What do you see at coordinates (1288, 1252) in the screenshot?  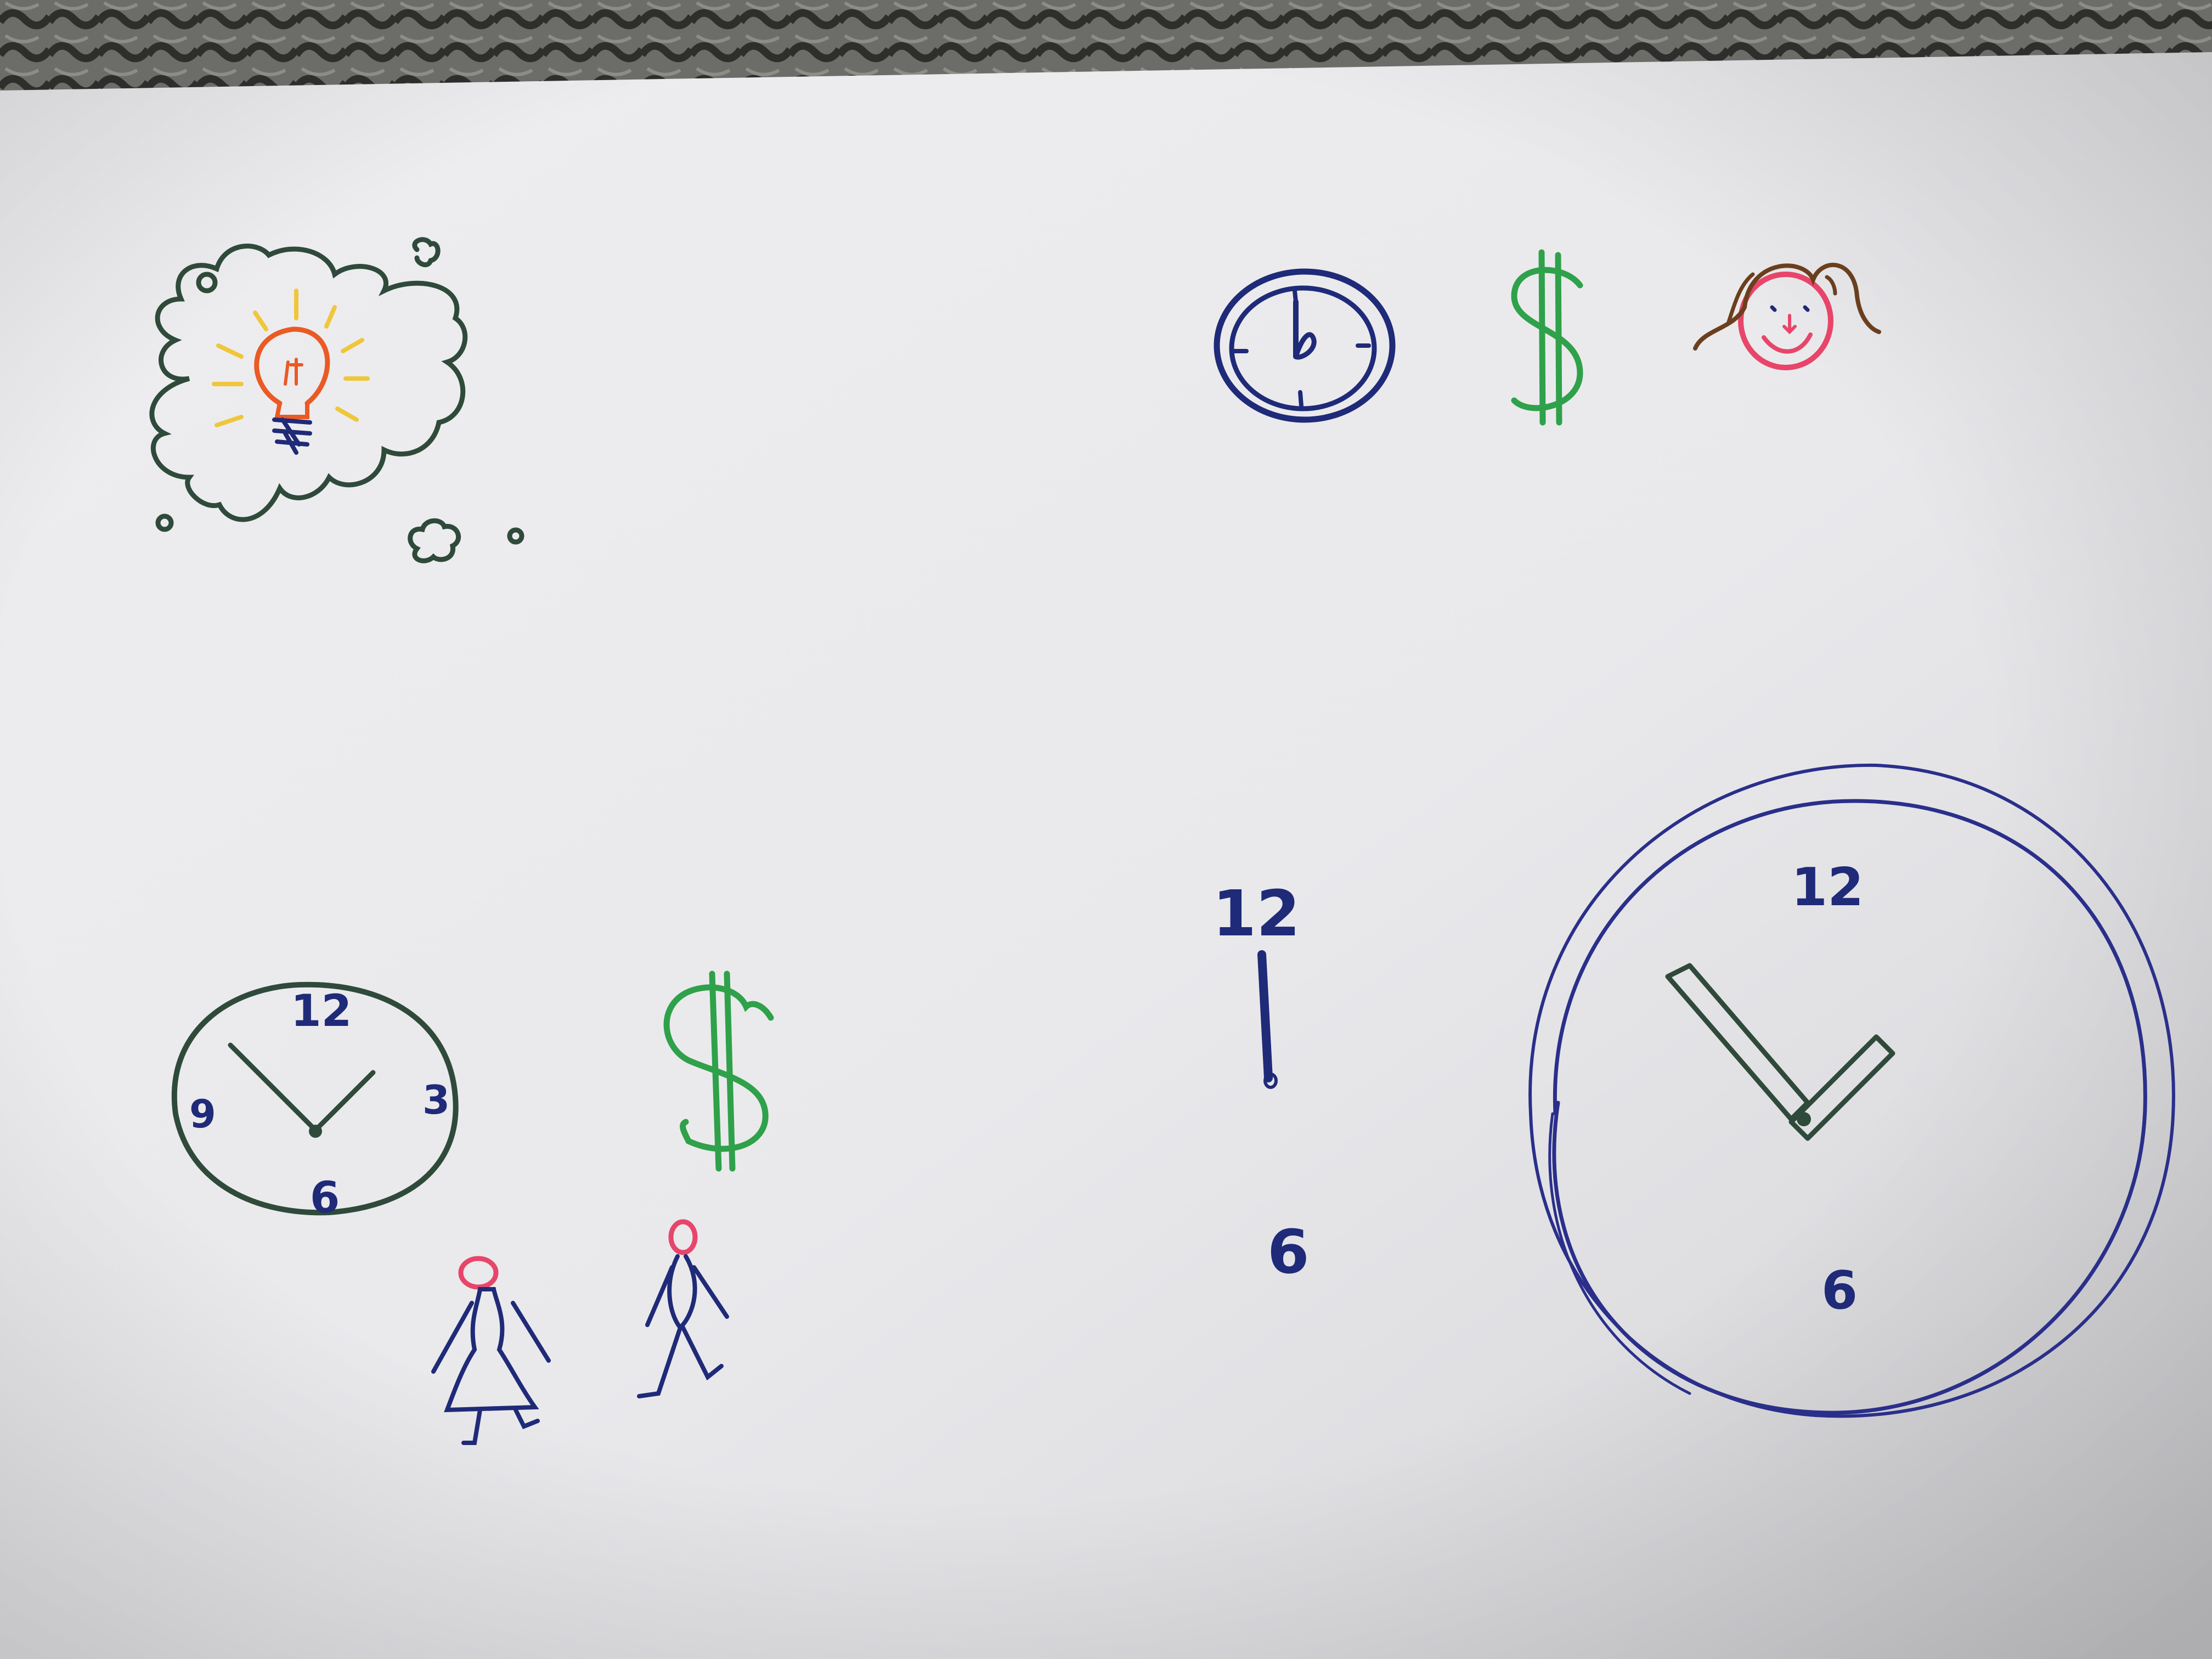 I see `dial-label-6: 6` at bounding box center [1288, 1252].